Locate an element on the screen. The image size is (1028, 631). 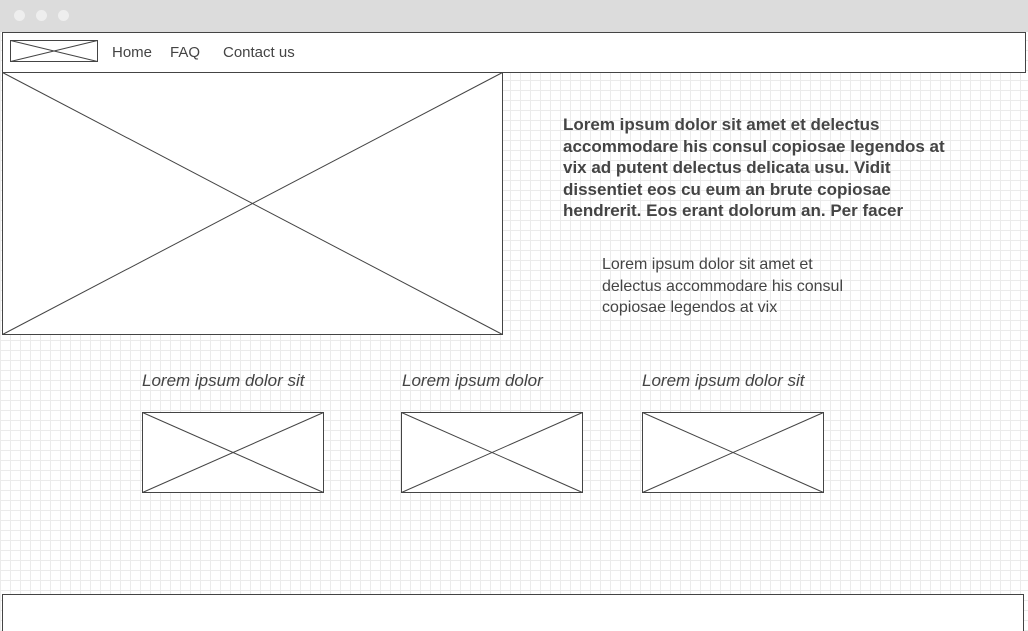
nav-link-contact: Contact us is located at coordinates (259, 52).